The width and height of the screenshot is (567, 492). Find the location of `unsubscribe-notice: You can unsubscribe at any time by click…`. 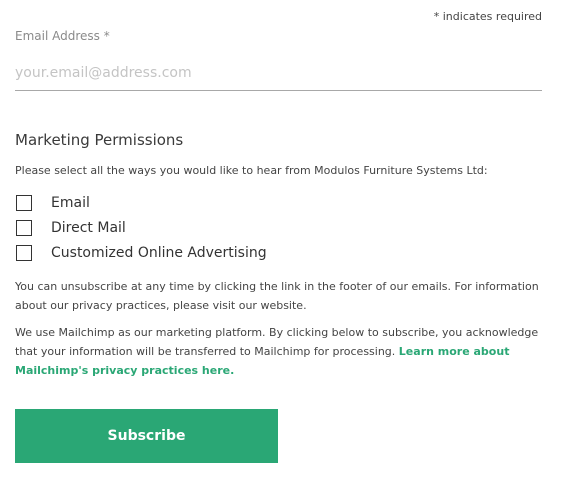

unsubscribe-notice: You can unsubscribe at any time by click… is located at coordinates (277, 296).